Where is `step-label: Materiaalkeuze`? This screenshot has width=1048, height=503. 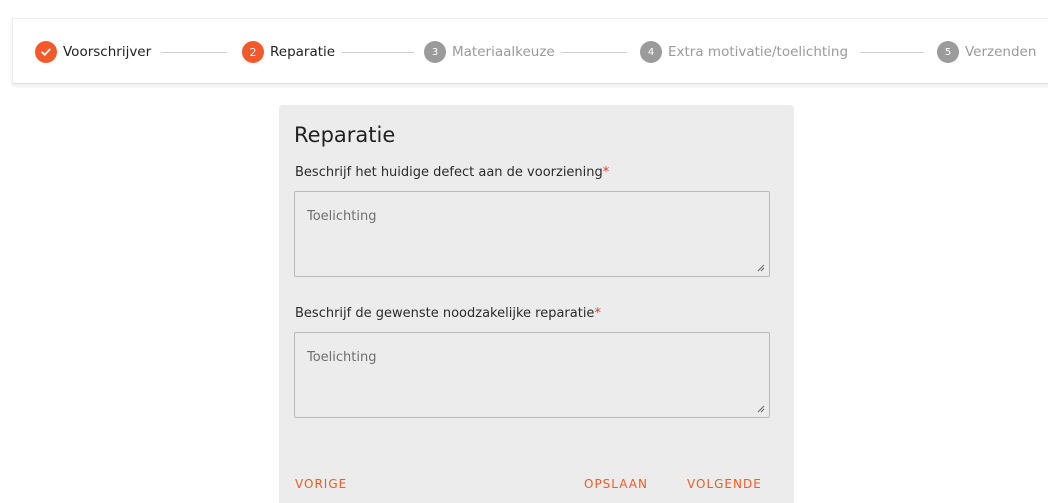 step-label: Materiaalkeuze is located at coordinates (503, 52).